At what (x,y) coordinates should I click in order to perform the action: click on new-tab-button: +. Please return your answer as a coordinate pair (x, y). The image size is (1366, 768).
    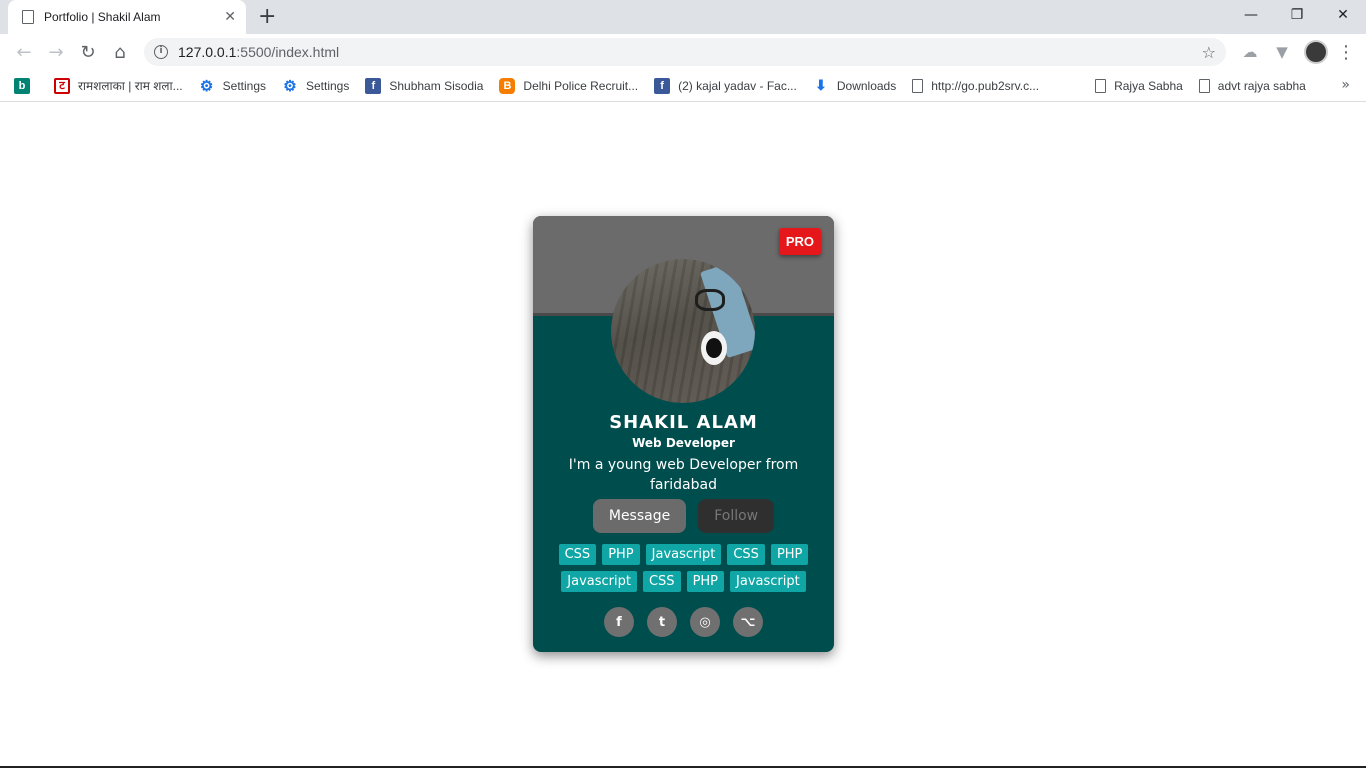
    Looking at the image, I should click on (267, 17).